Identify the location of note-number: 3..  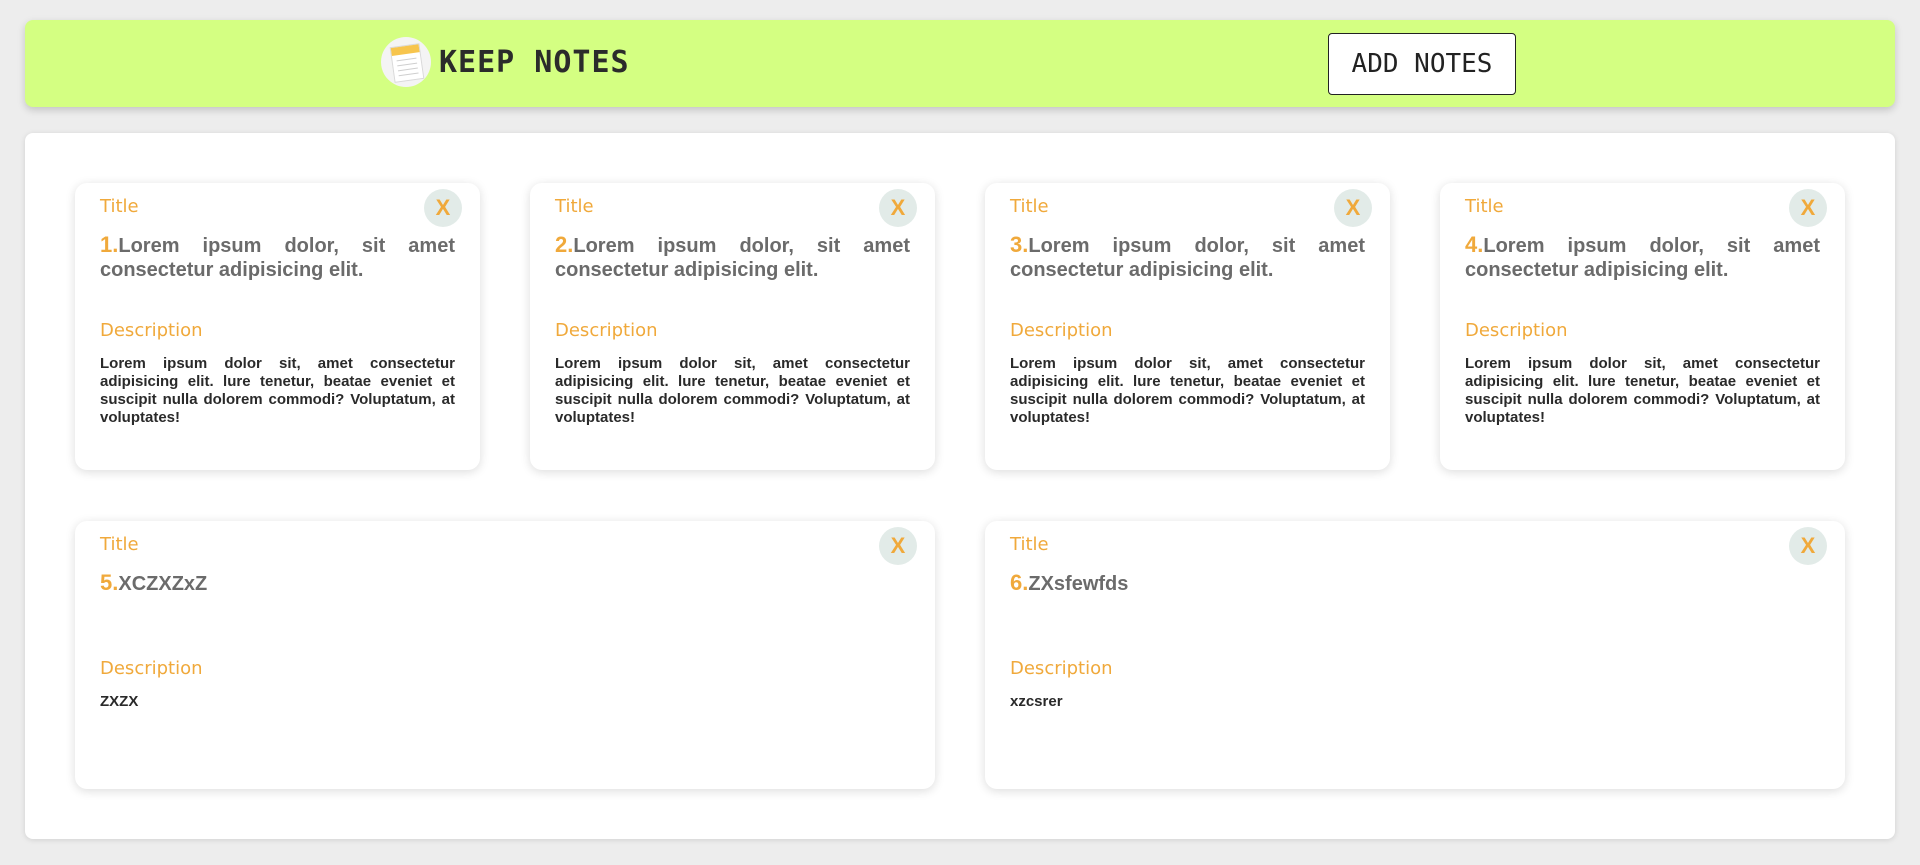
(1019, 244).